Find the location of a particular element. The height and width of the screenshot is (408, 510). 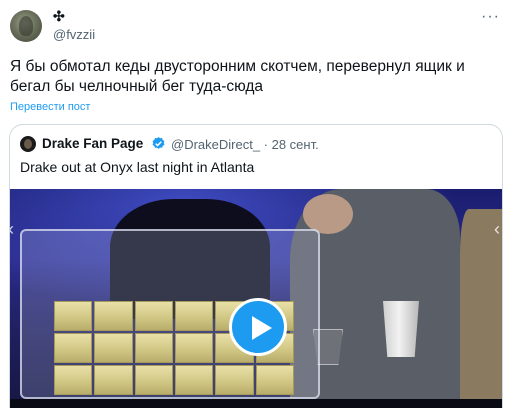

quoted-avatar is located at coordinates (28, 144).